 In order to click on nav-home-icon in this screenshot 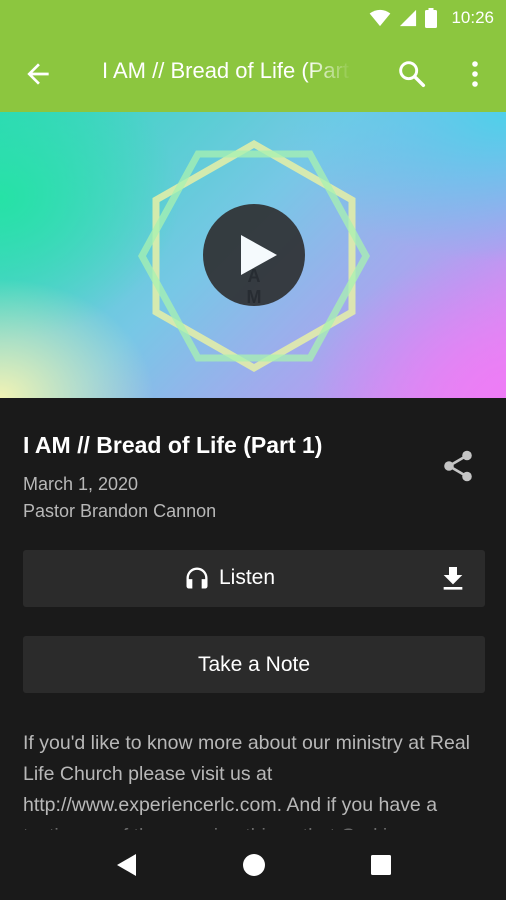, I will do `click(254, 865)`.